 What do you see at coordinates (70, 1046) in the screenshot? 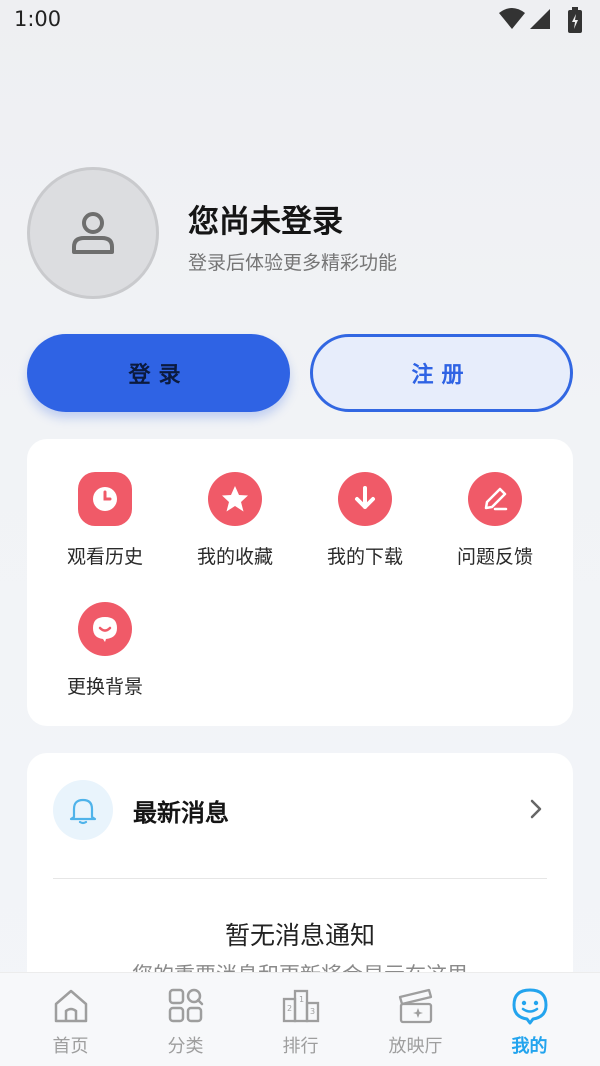
I see `tab-label: 首页` at bounding box center [70, 1046].